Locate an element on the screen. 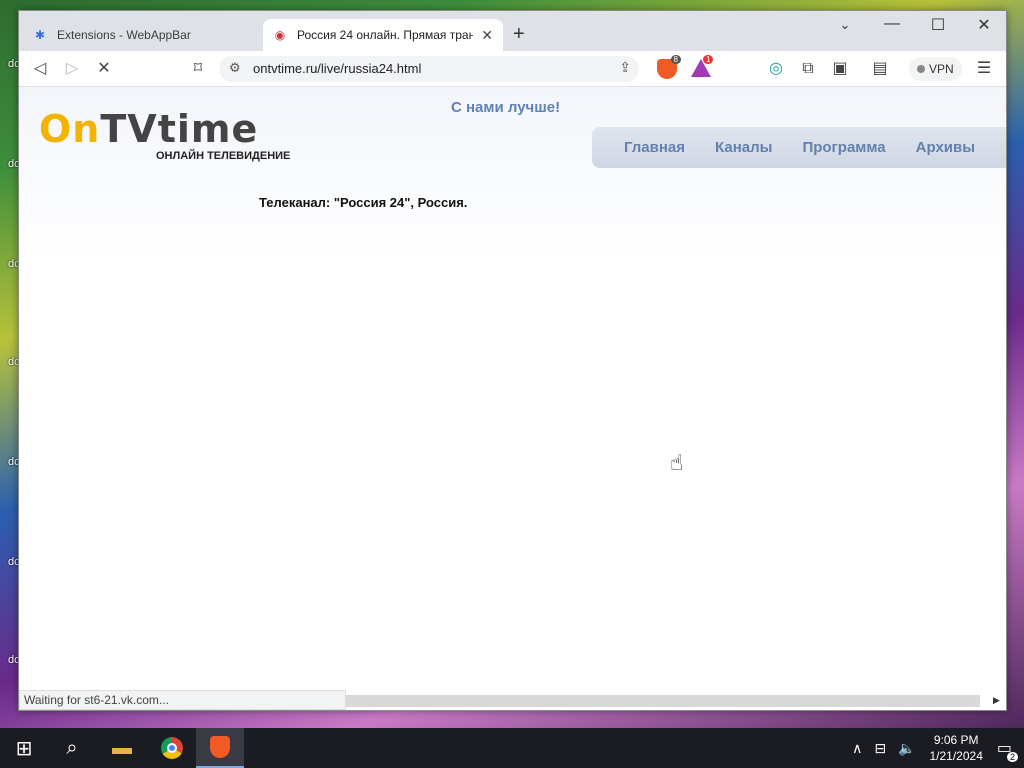 This screenshot has width=1024, height=768. tab-russia24: ◉ Россия 24 онлайн. Прямая трансляция ✕ is located at coordinates (383, 35).